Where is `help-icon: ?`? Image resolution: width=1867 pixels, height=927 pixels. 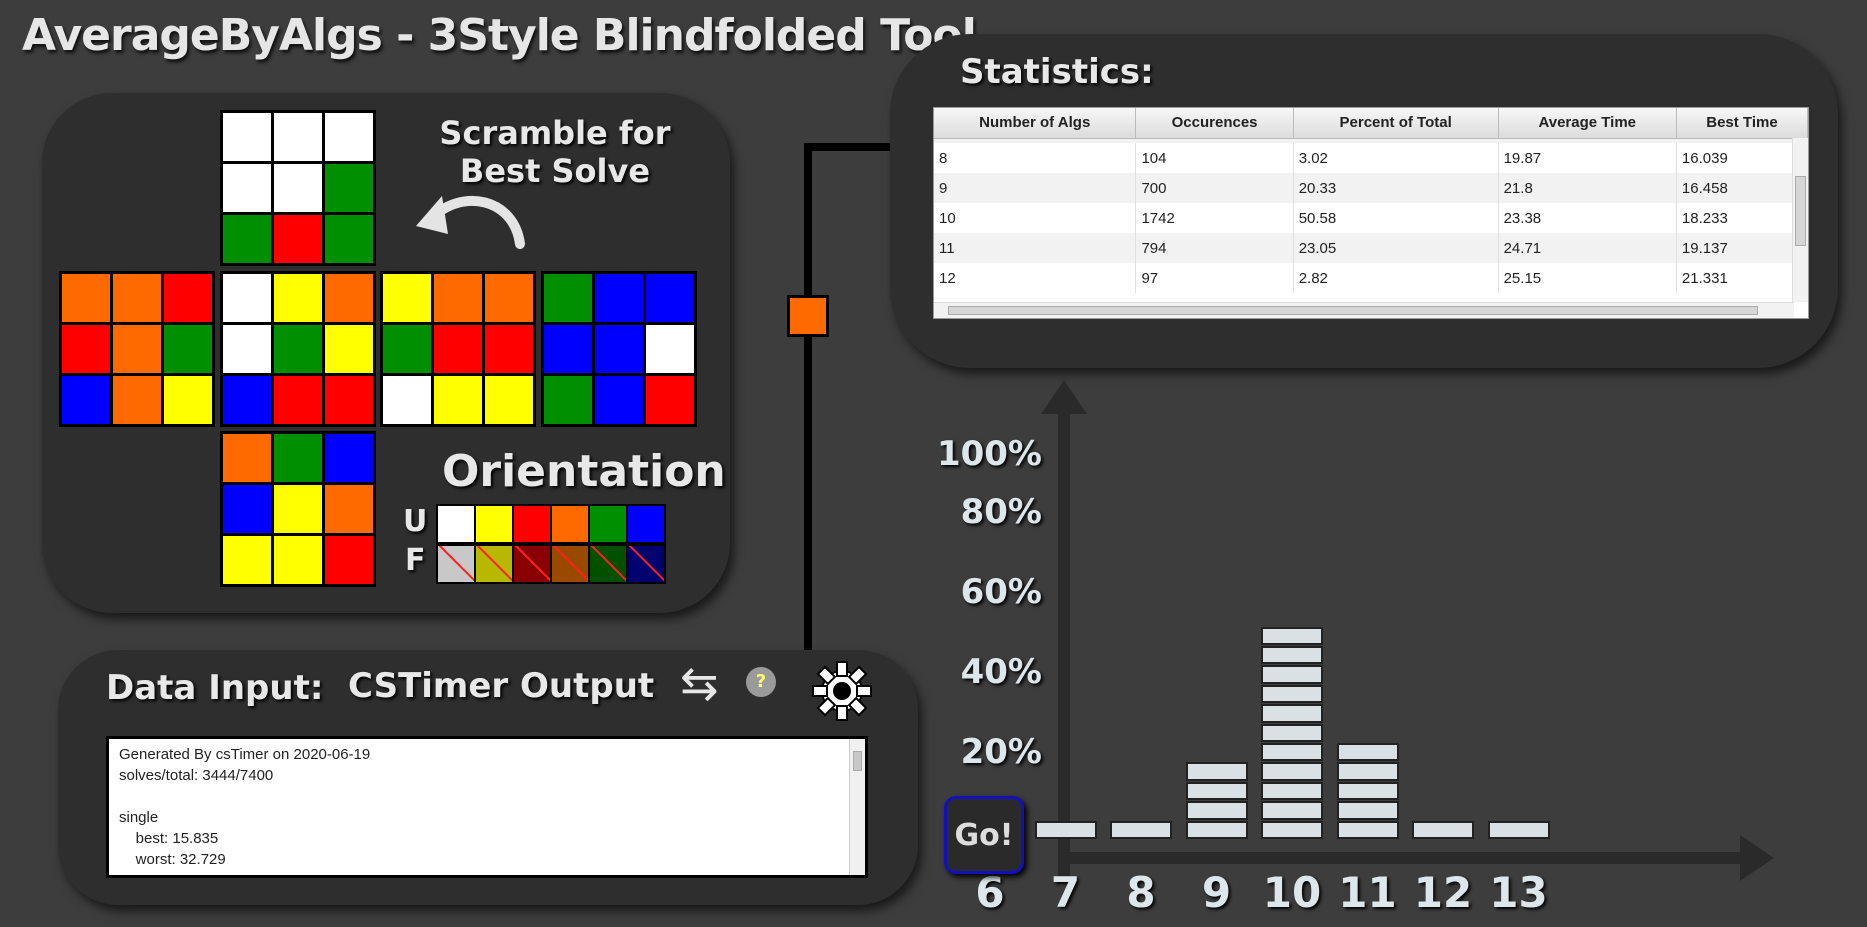 help-icon: ? is located at coordinates (761, 682).